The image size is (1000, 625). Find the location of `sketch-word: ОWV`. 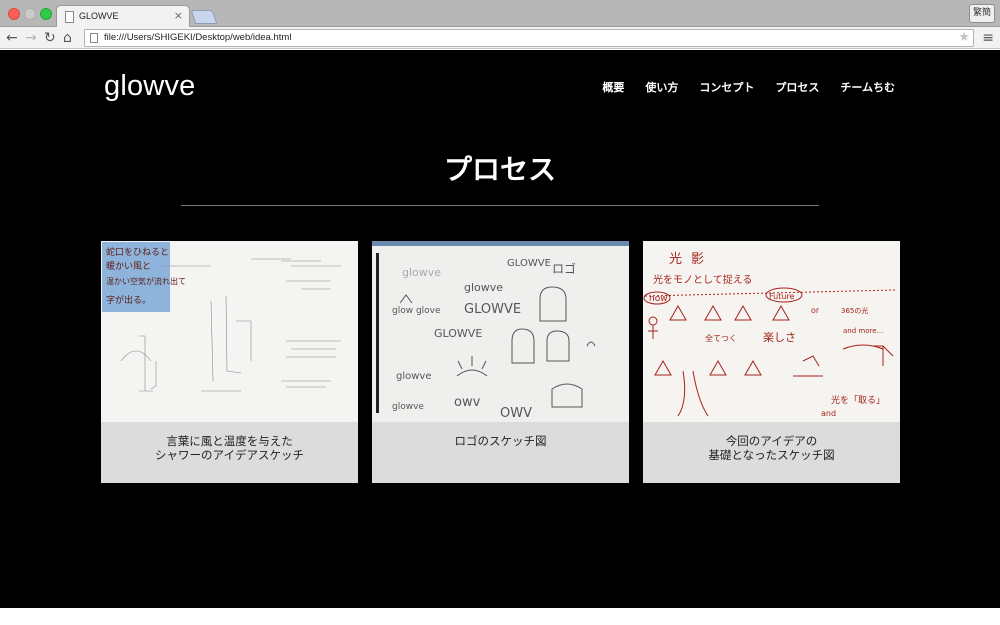

sketch-word: ОWV is located at coordinates (516, 413).